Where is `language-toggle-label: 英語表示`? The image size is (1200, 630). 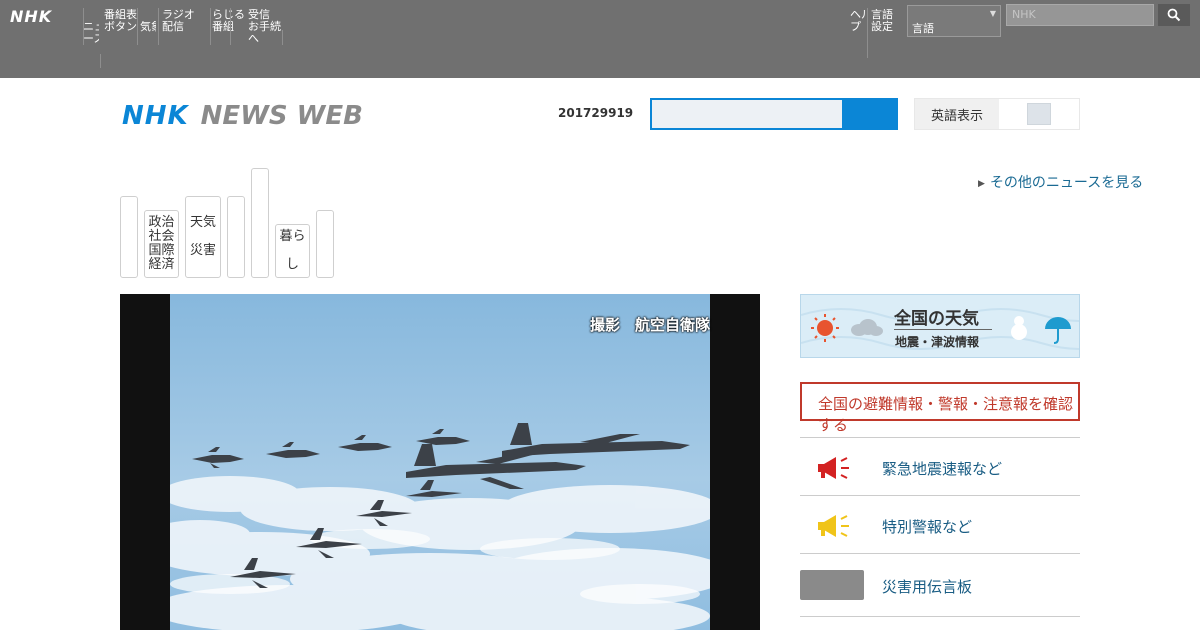 language-toggle-label: 英語表示 is located at coordinates (957, 114).